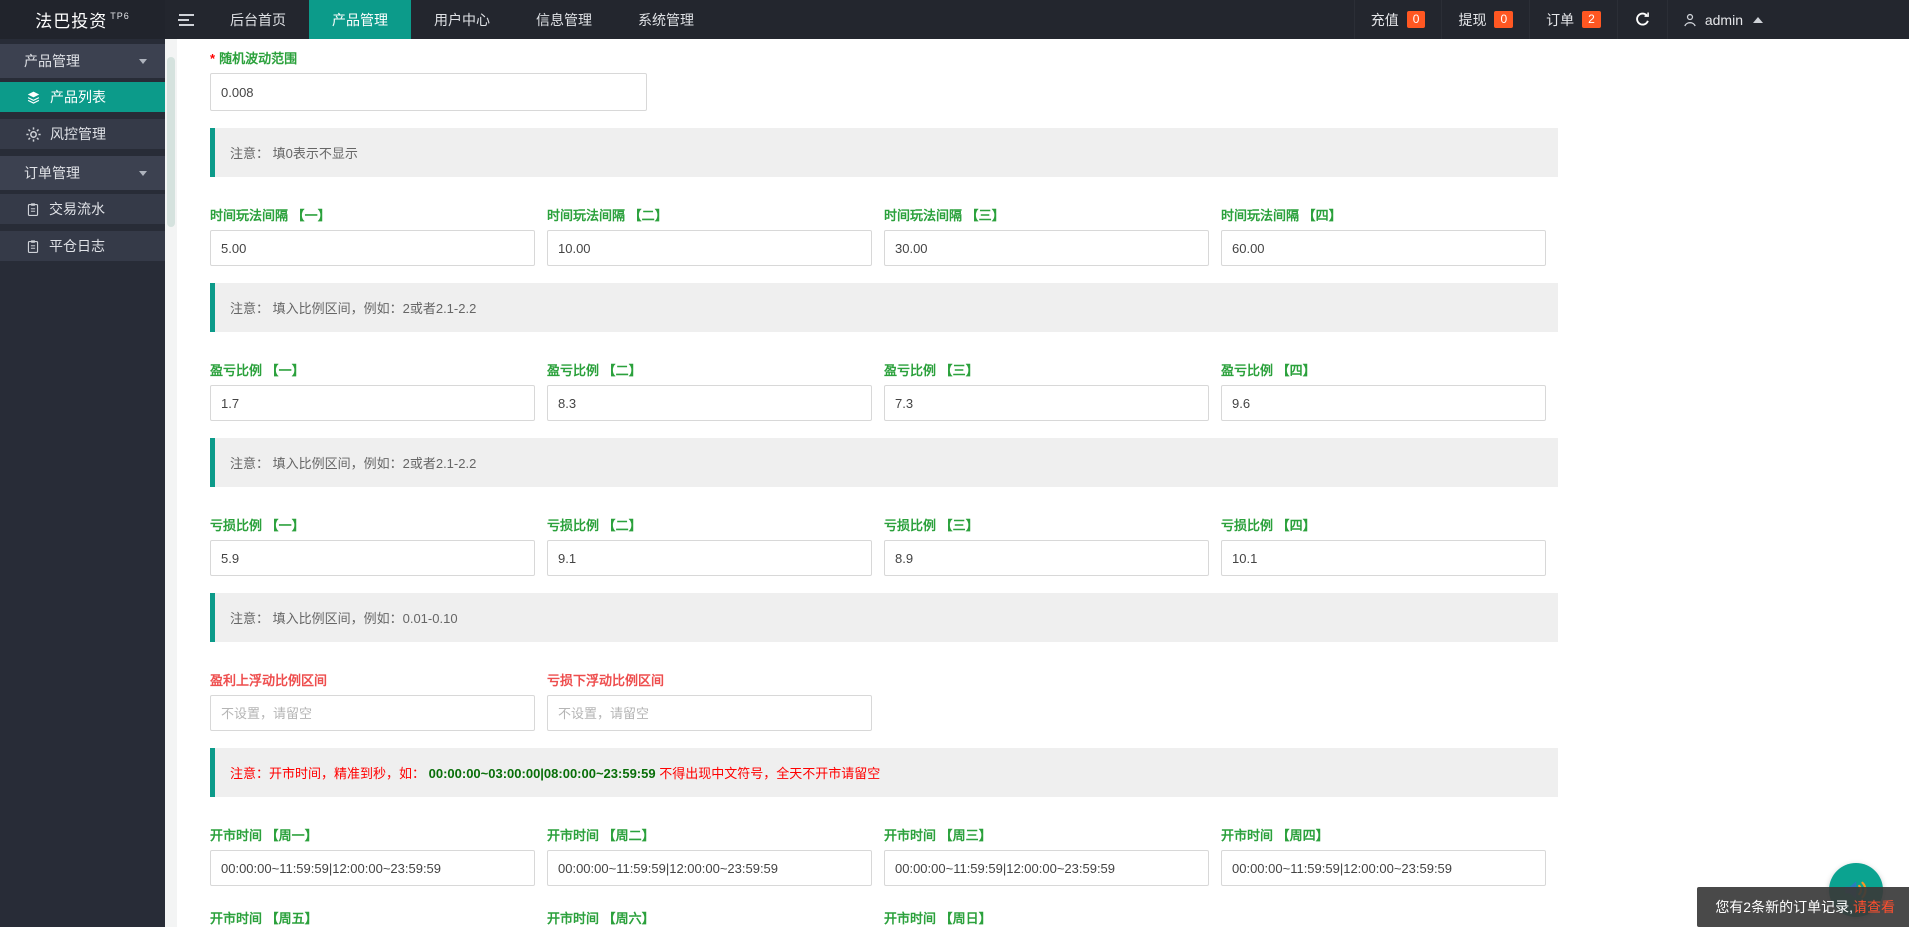 The height and width of the screenshot is (927, 1909). What do you see at coordinates (186, 19) in the screenshot?
I see `sidebar-collapse-icon` at bounding box center [186, 19].